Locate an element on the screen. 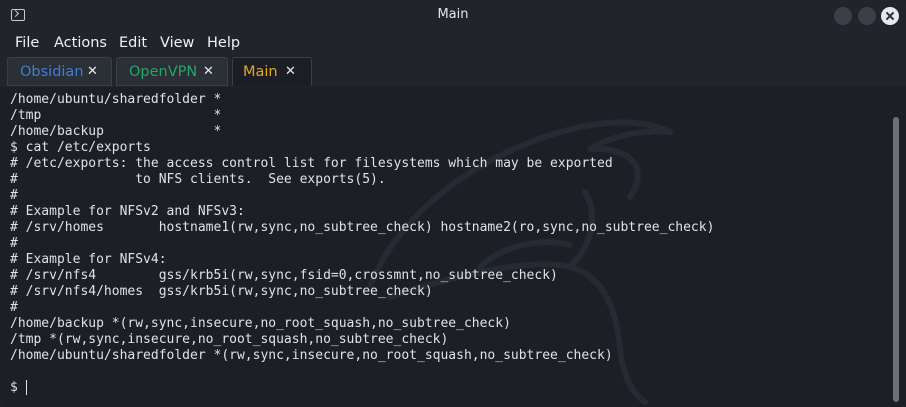 The width and height of the screenshot is (906, 407). terminal-line: /home/backup * is located at coordinates (116, 131).